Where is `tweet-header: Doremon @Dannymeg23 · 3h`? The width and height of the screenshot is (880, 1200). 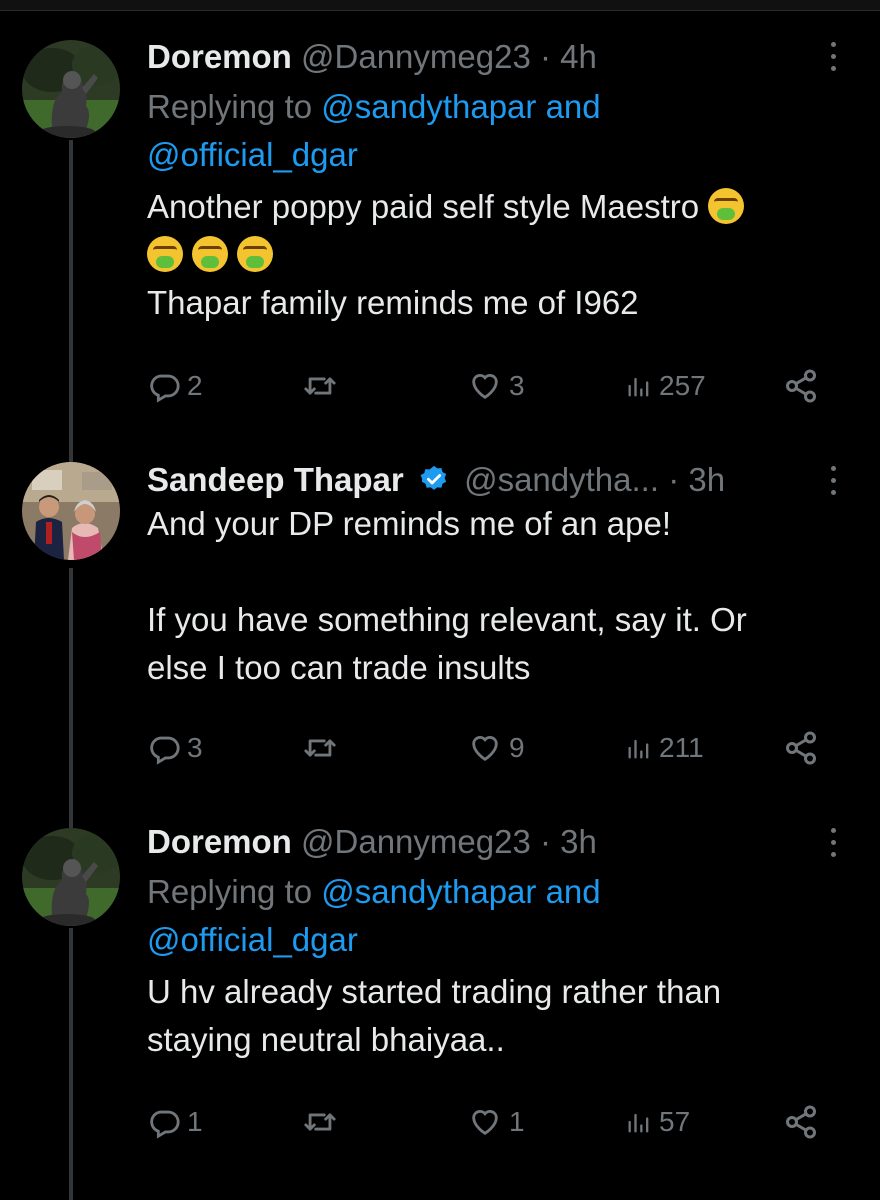 tweet-header: Doremon @Dannymeg23 · 3h is located at coordinates (493, 842).